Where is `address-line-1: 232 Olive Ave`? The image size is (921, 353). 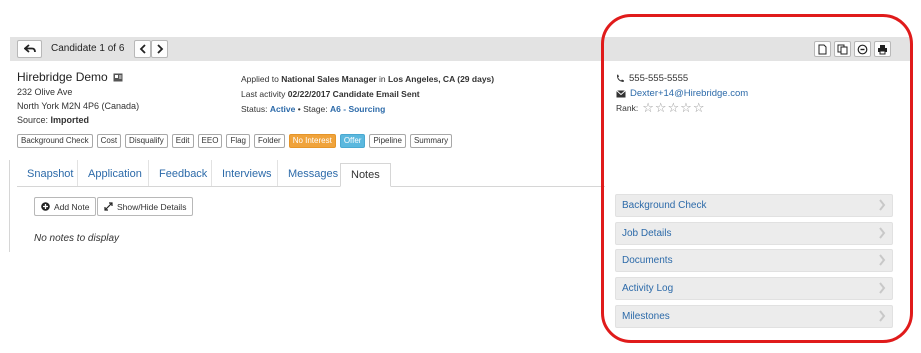
address-line-1: 232 Olive Ave is located at coordinates (45, 92).